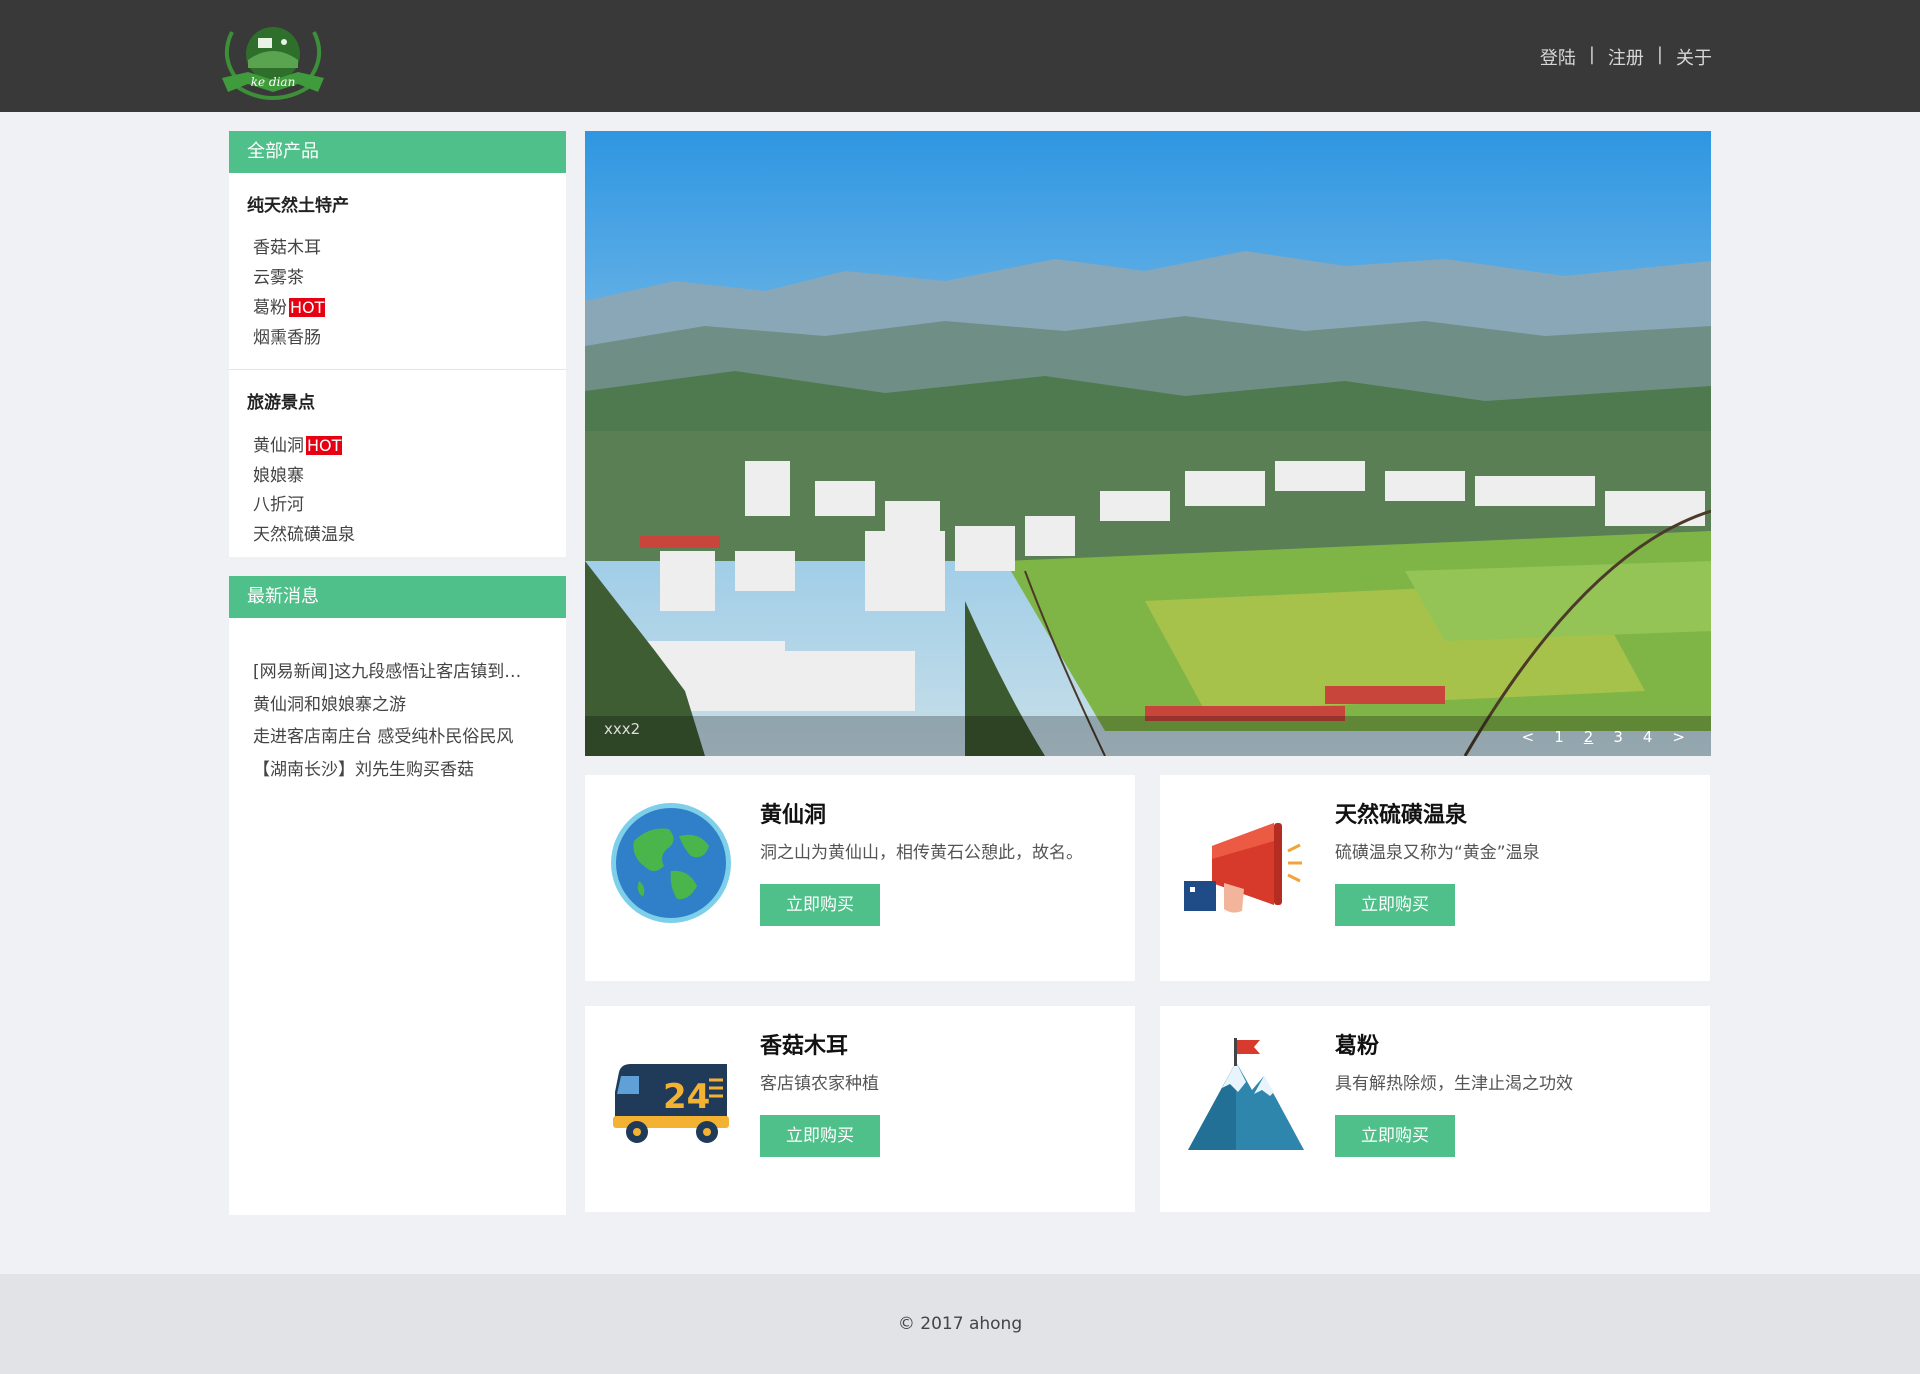  What do you see at coordinates (298, 206) in the screenshot?
I see `category-title: 纯天然土特产` at bounding box center [298, 206].